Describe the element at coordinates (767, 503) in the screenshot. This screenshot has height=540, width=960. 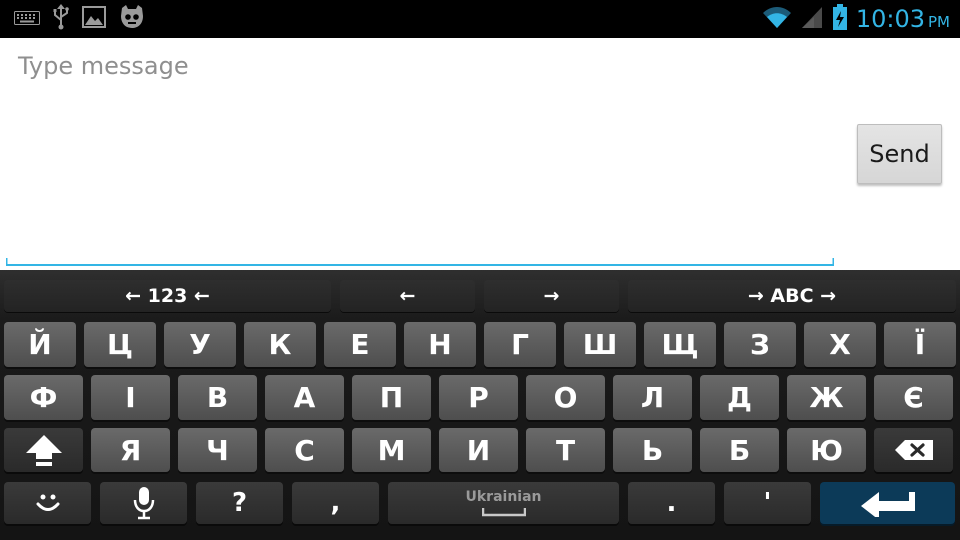
I see `key-apostrophe: '` at that location.